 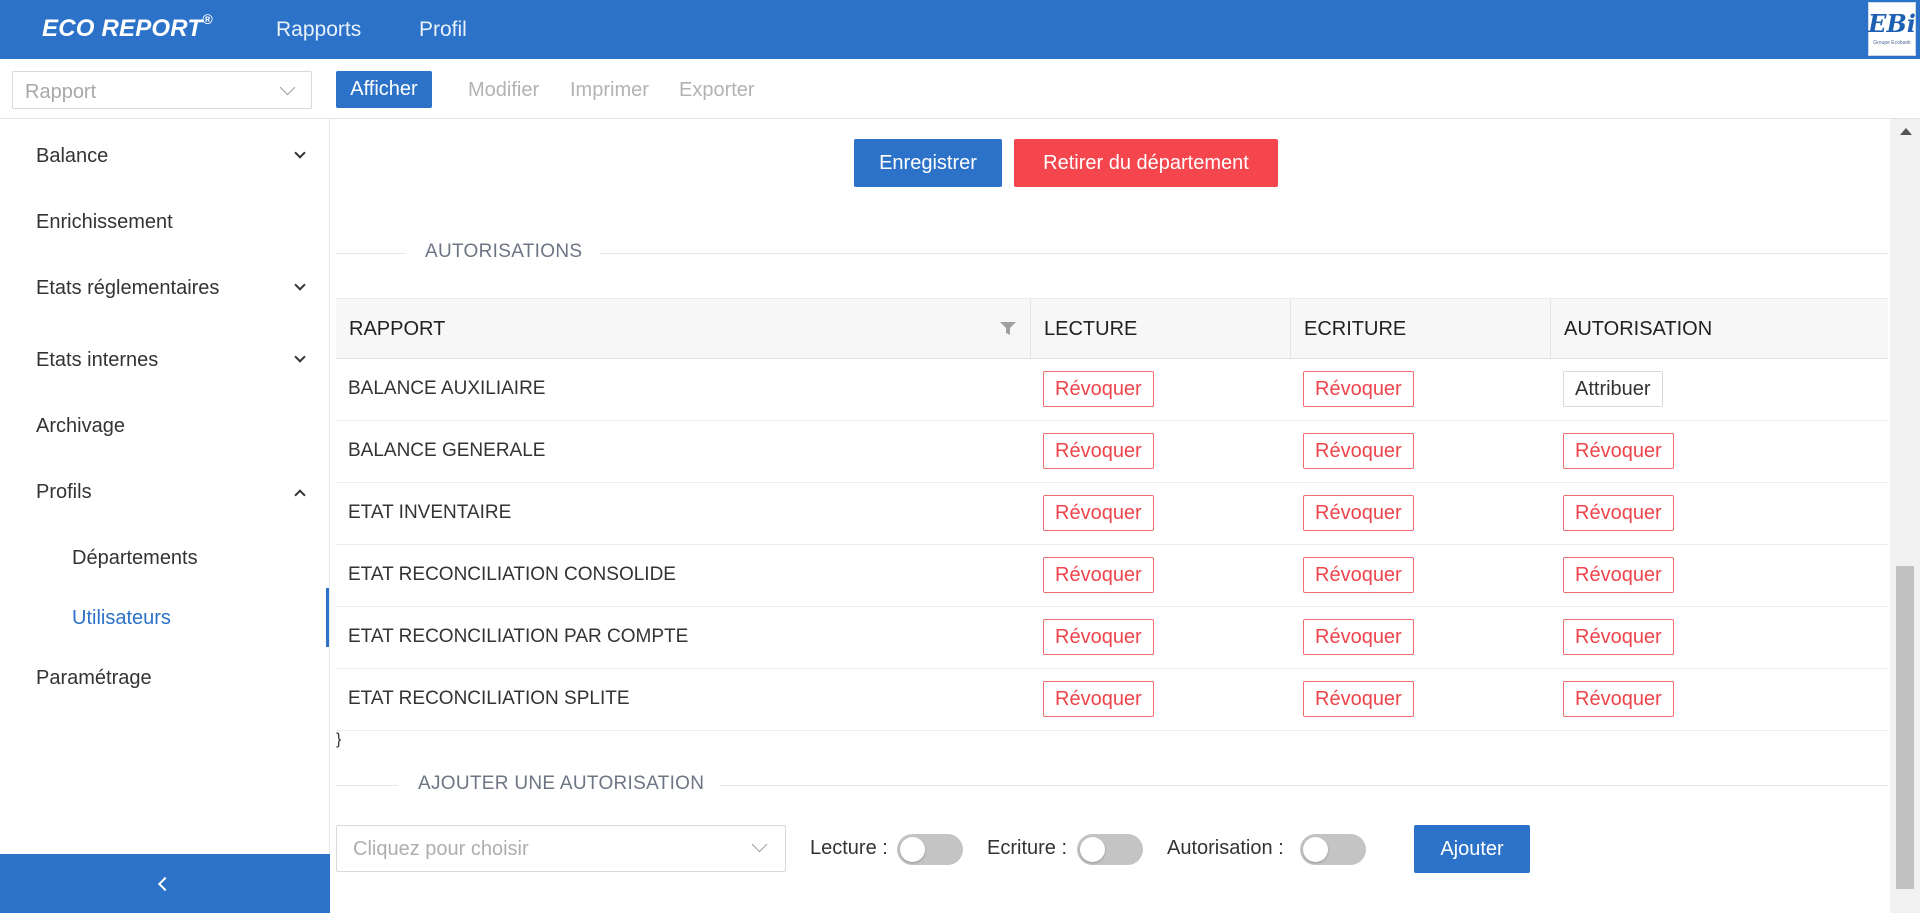 I want to click on logo-subtitle: Groupe Ecobank, so click(x=1892, y=43).